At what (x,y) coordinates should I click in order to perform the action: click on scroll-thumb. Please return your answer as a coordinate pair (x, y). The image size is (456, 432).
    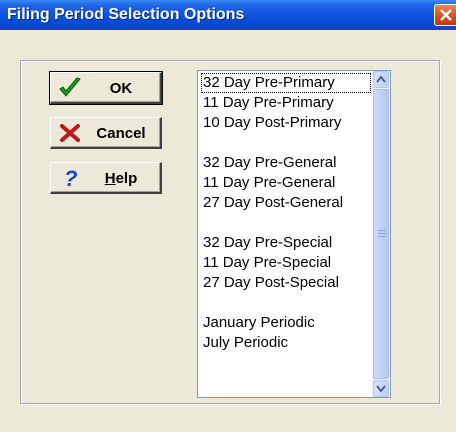
    Looking at the image, I should click on (381, 234).